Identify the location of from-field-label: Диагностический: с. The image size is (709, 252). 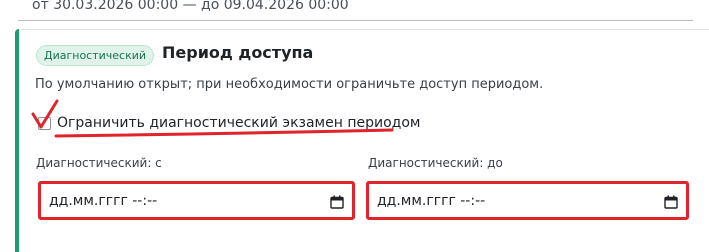
(99, 163).